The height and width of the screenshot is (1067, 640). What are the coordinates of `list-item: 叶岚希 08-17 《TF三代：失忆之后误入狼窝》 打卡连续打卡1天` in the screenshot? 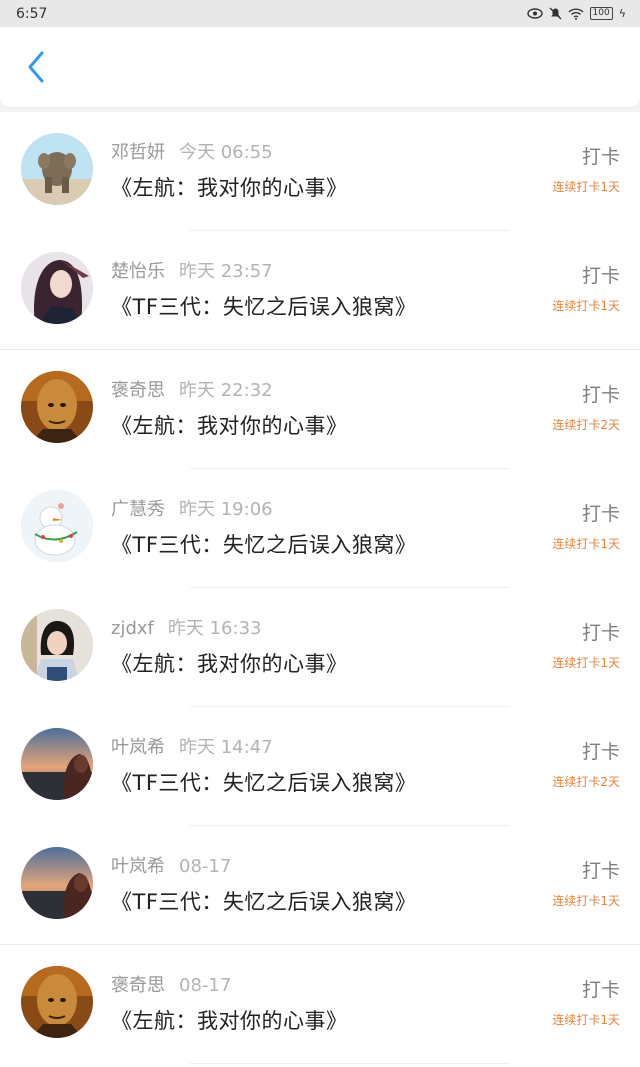 It's located at (320, 885).